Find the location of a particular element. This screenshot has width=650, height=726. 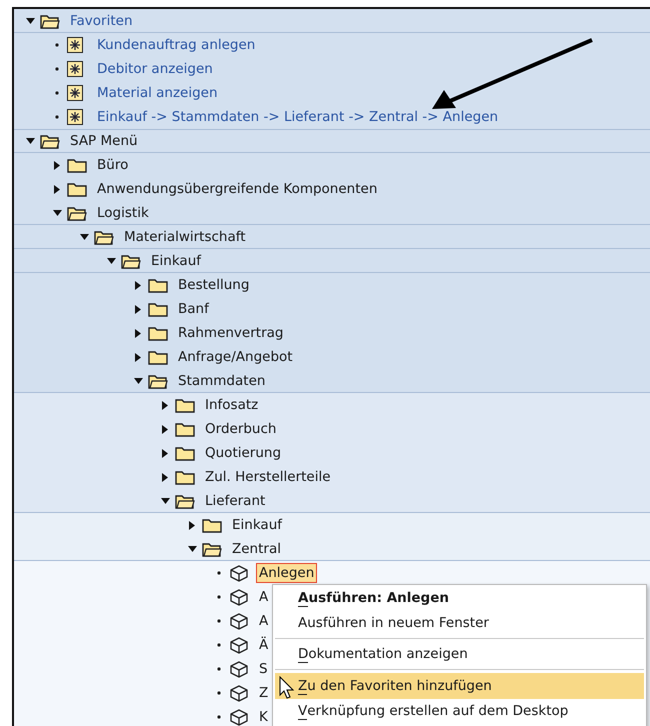

folder-label: Zentral is located at coordinates (256, 548).